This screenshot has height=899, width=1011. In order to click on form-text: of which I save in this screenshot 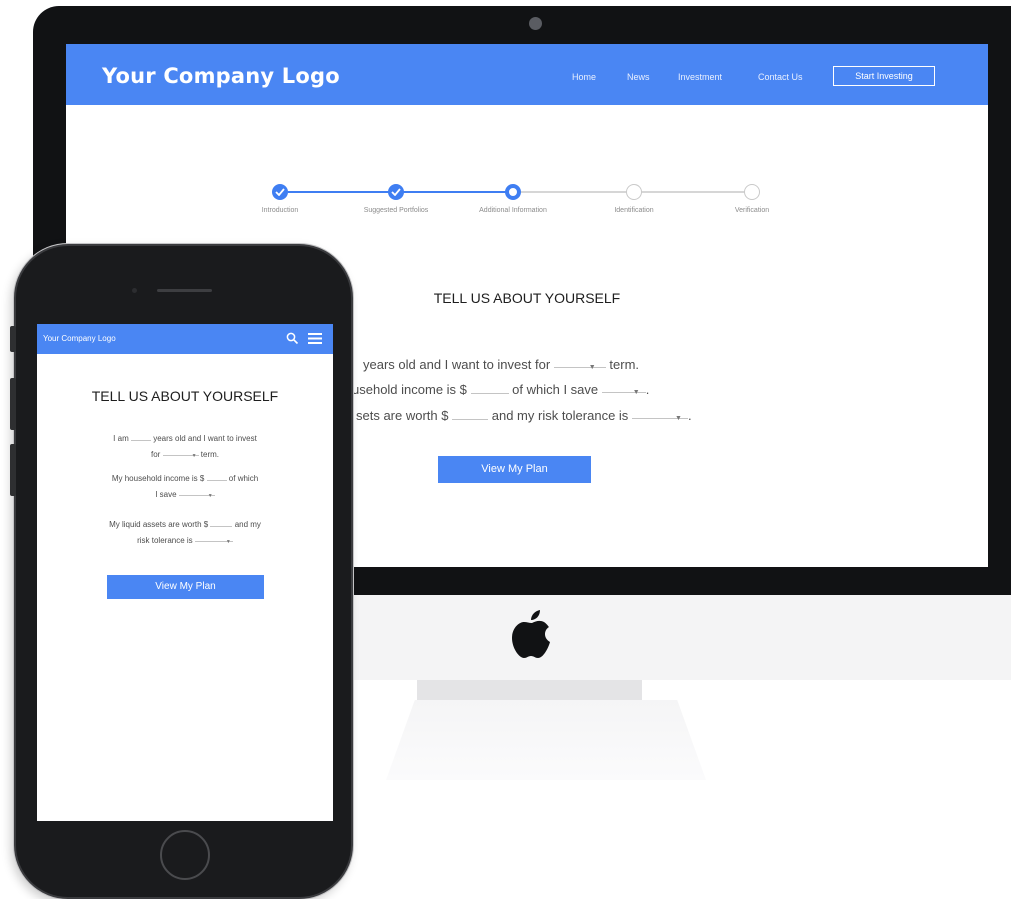, I will do `click(555, 389)`.